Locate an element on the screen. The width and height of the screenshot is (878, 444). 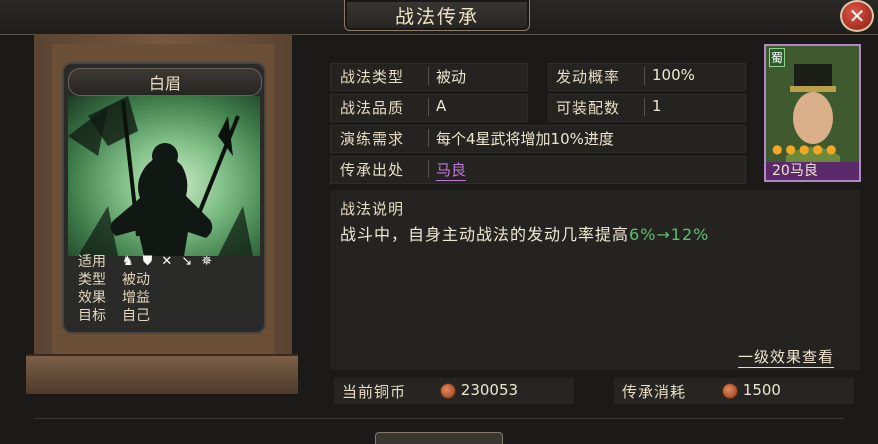
skill-name: 白眉 is located at coordinates (165, 82).